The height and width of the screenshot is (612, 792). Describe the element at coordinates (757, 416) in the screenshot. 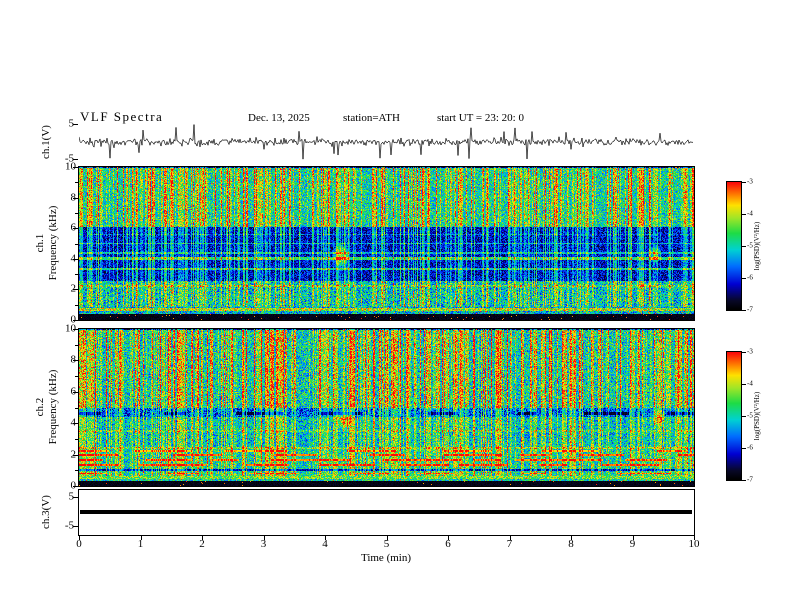

I see `ch2-colorbar-axis-label: log(PSD)(V²/Hz)` at that location.